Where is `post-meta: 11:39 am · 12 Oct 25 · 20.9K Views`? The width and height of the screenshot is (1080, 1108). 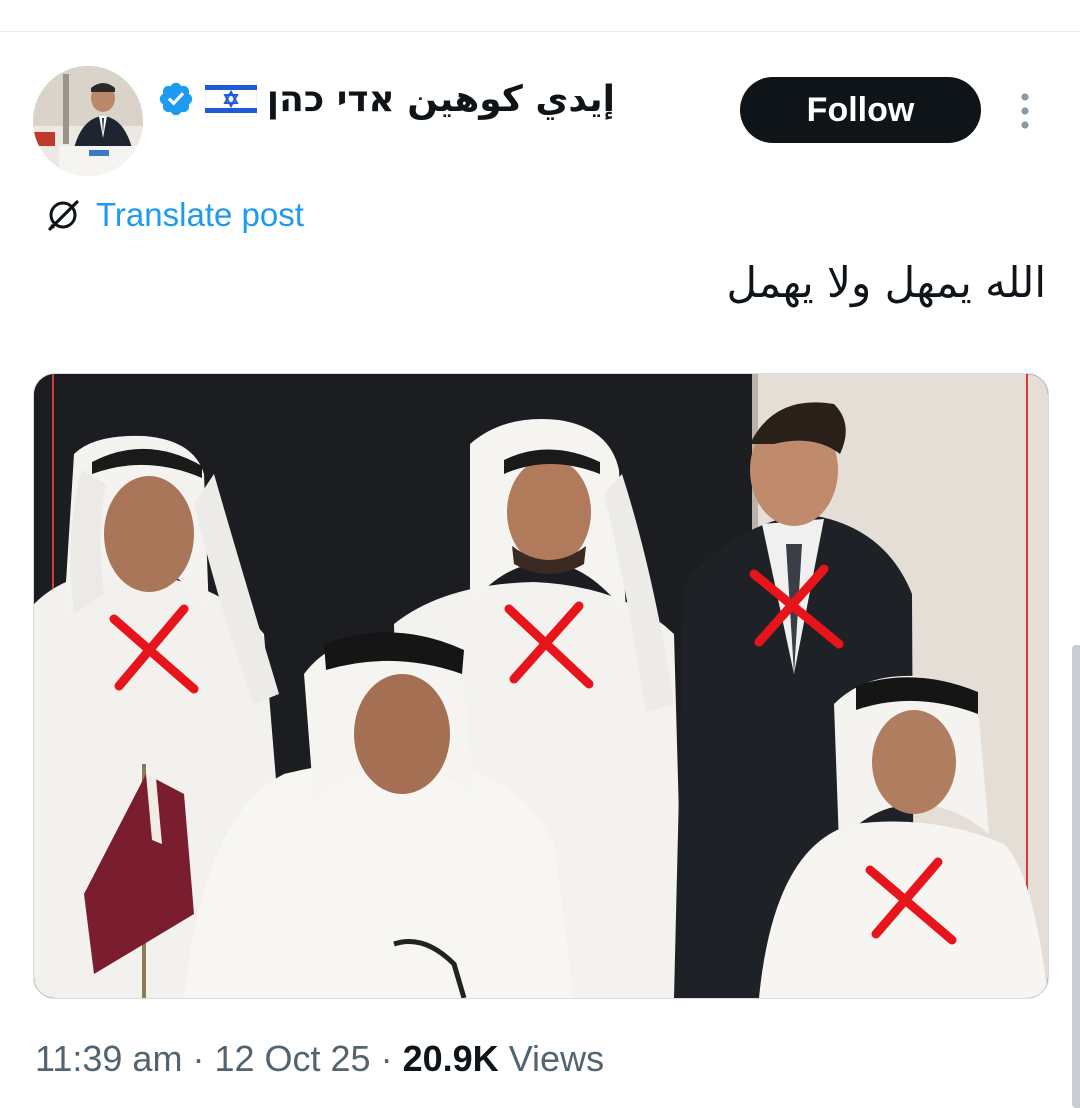
post-meta: 11:39 am · 12 Oct 25 · 20.9K Views is located at coordinates (319, 1059).